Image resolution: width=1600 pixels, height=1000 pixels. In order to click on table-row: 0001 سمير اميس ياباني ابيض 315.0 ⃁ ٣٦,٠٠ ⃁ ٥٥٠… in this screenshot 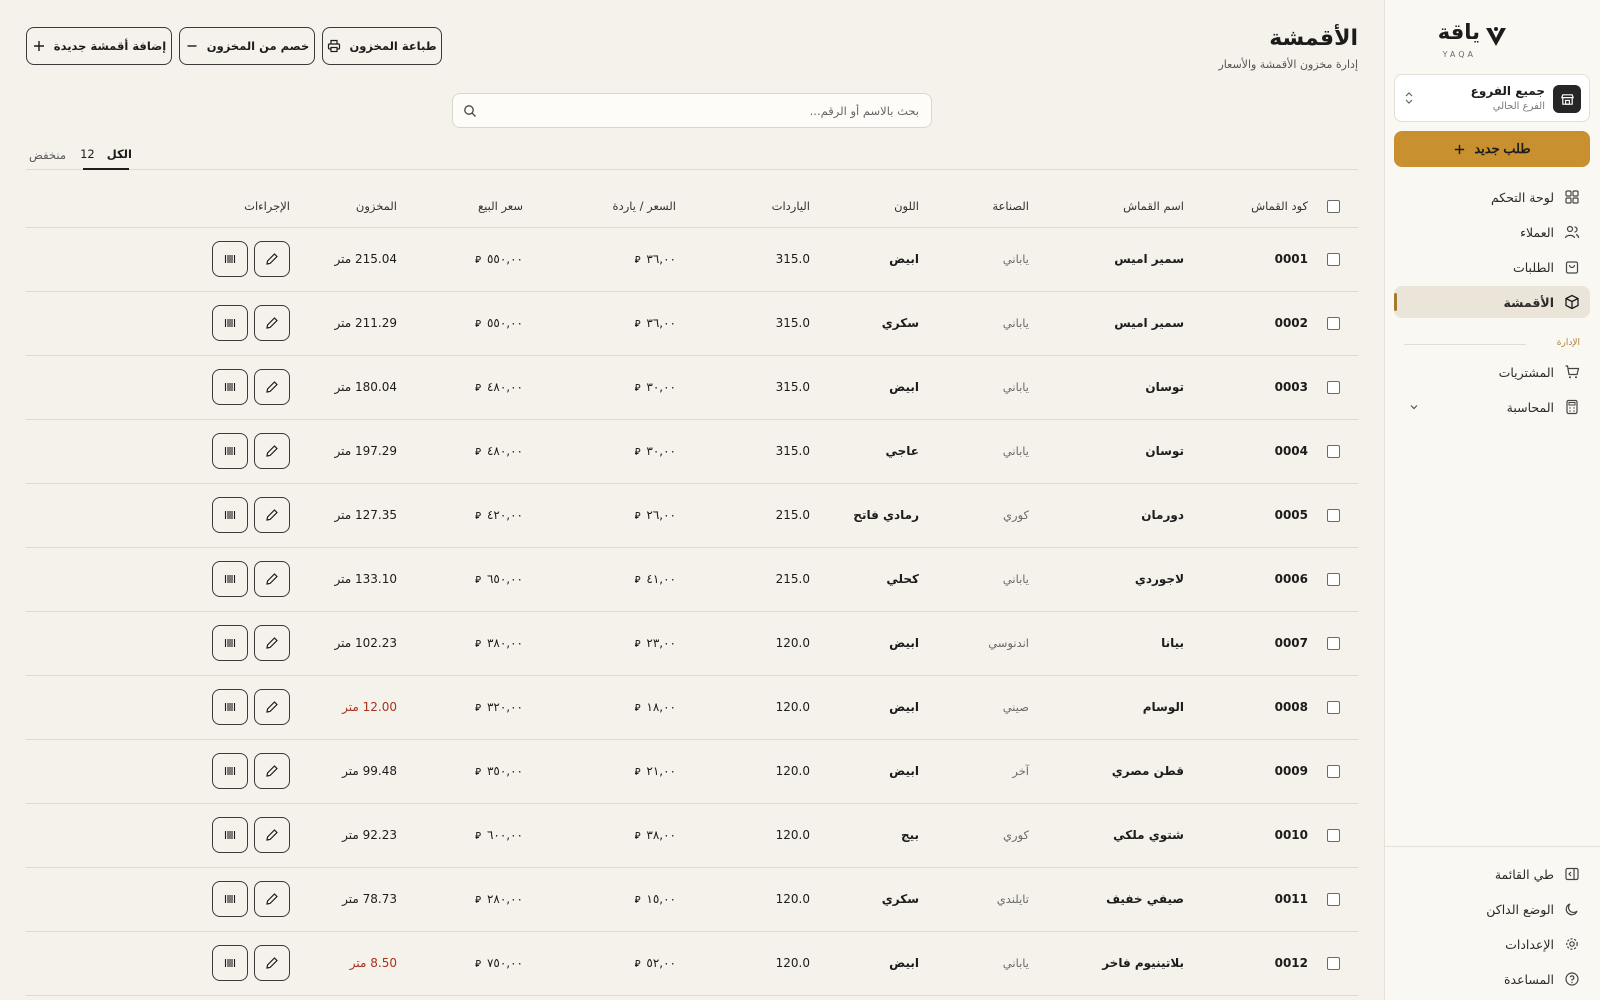, I will do `click(692, 259)`.